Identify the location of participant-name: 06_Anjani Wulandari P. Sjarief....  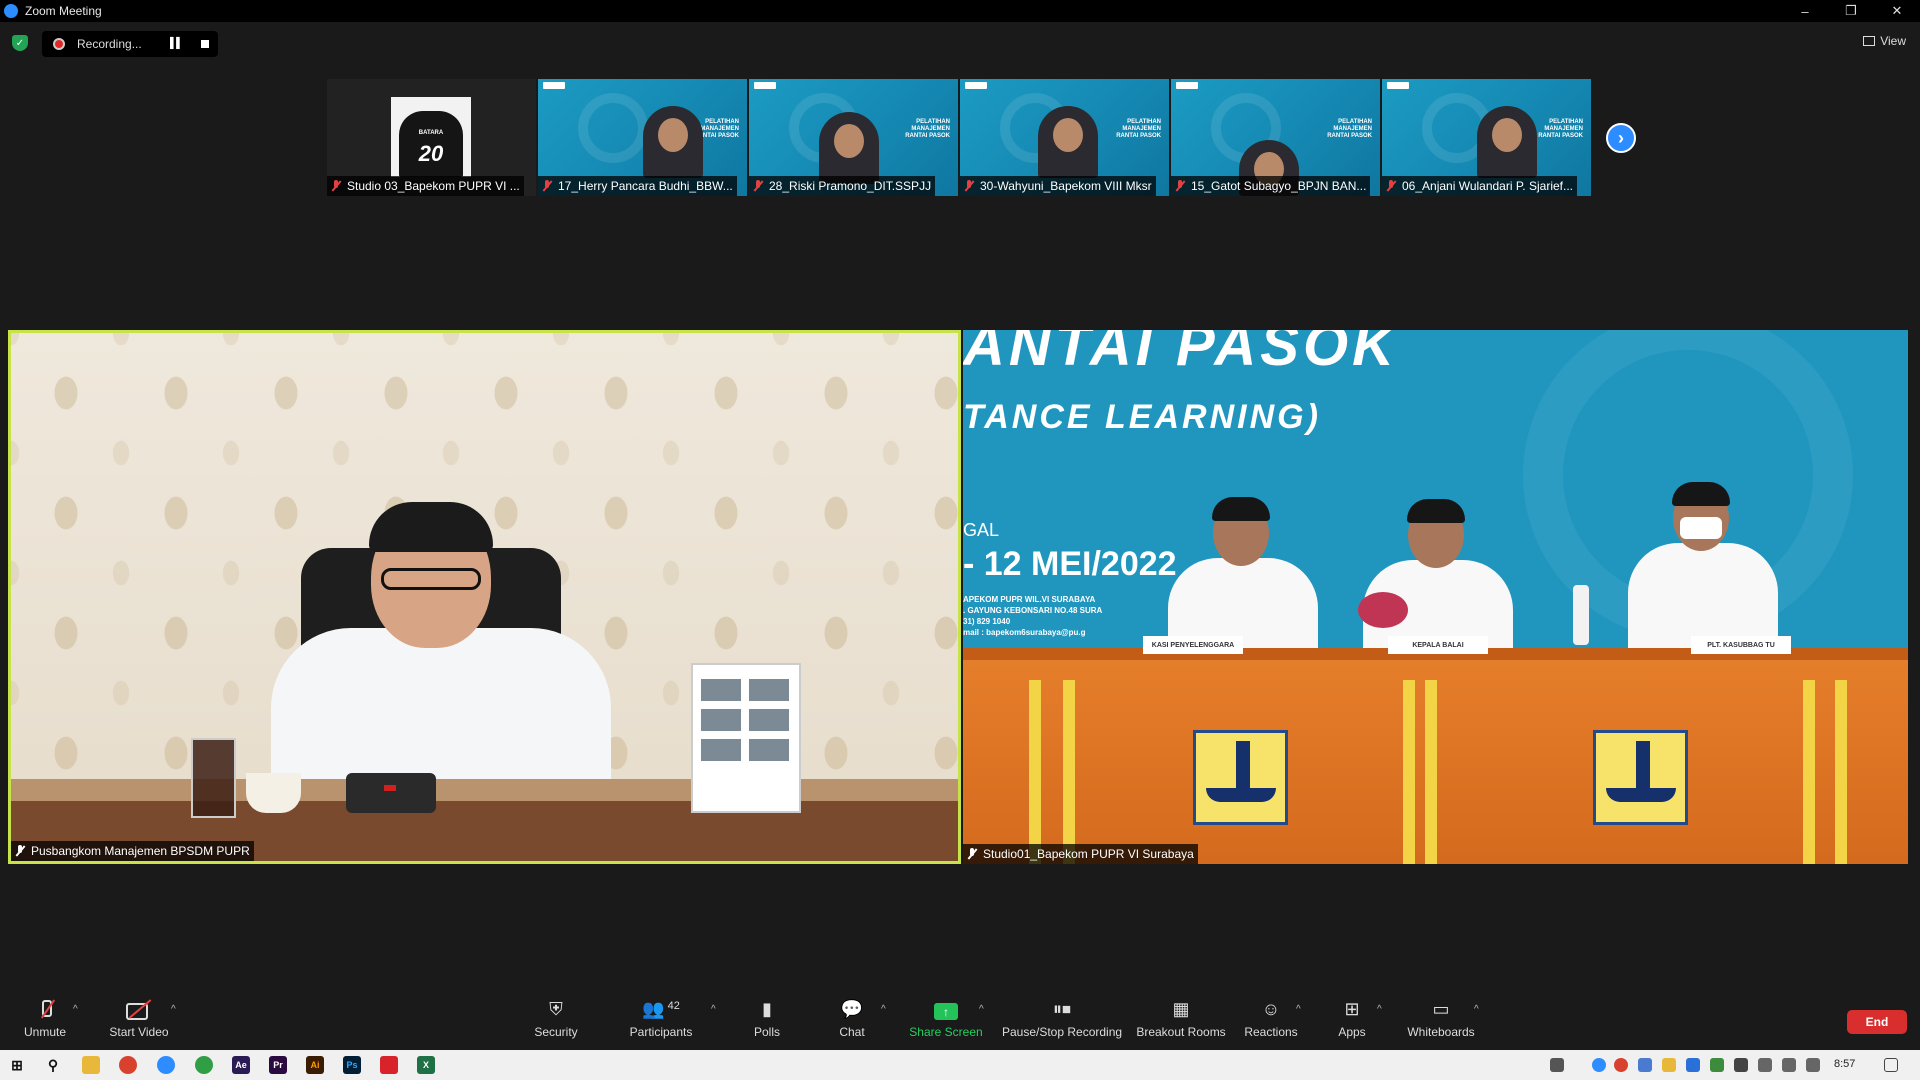
(1487, 186).